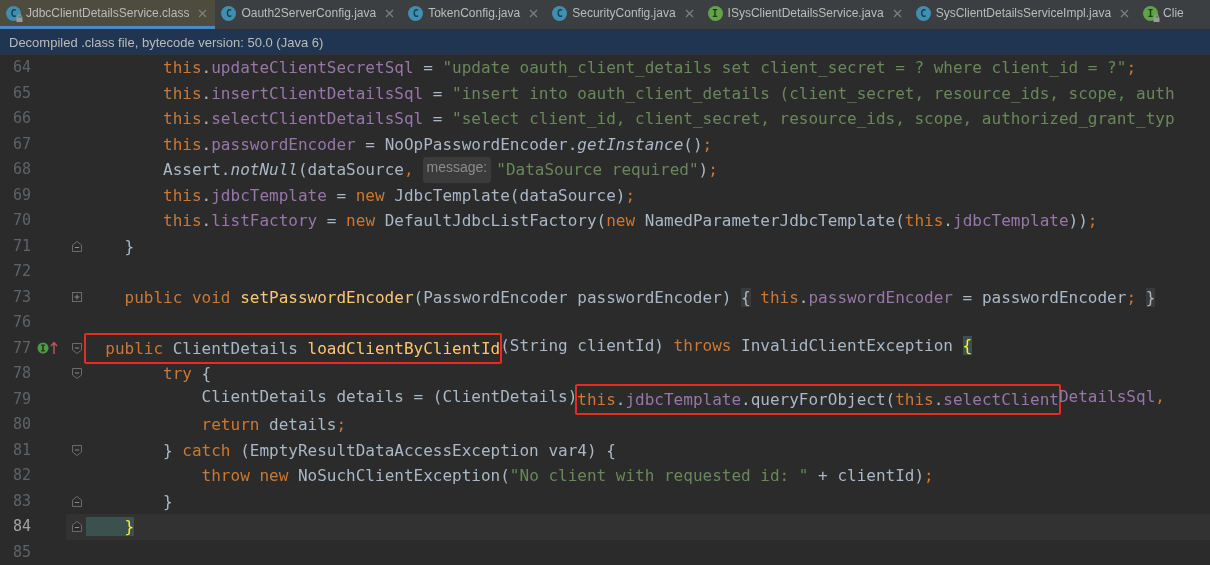  Describe the element at coordinates (21, 501) in the screenshot. I see `line-number: 83` at that location.